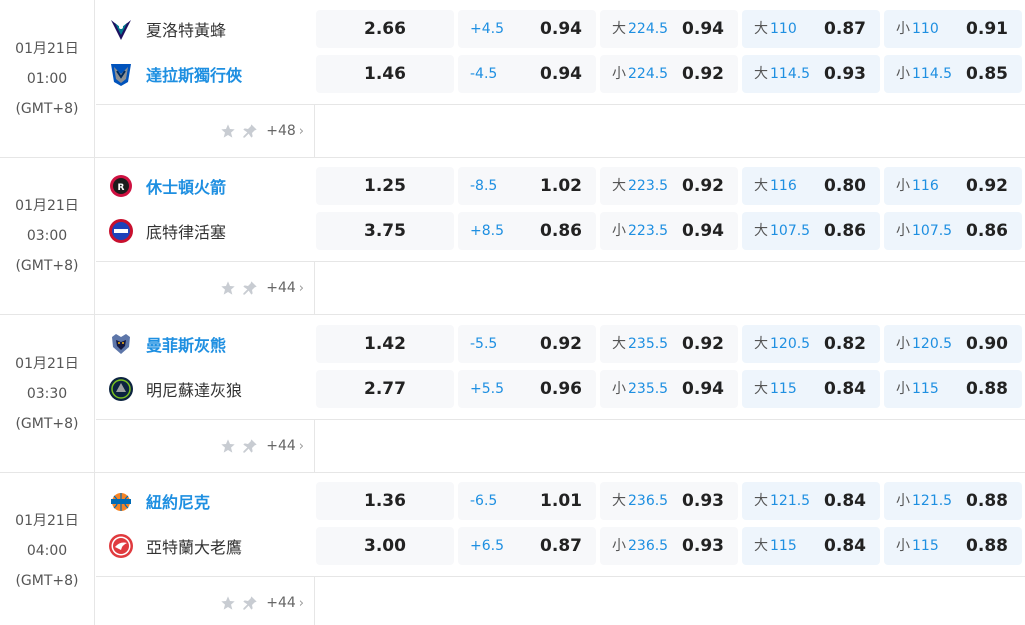  Describe the element at coordinates (669, 546) in the screenshot. I see `total-cell: 小 236.5 0.93` at that location.